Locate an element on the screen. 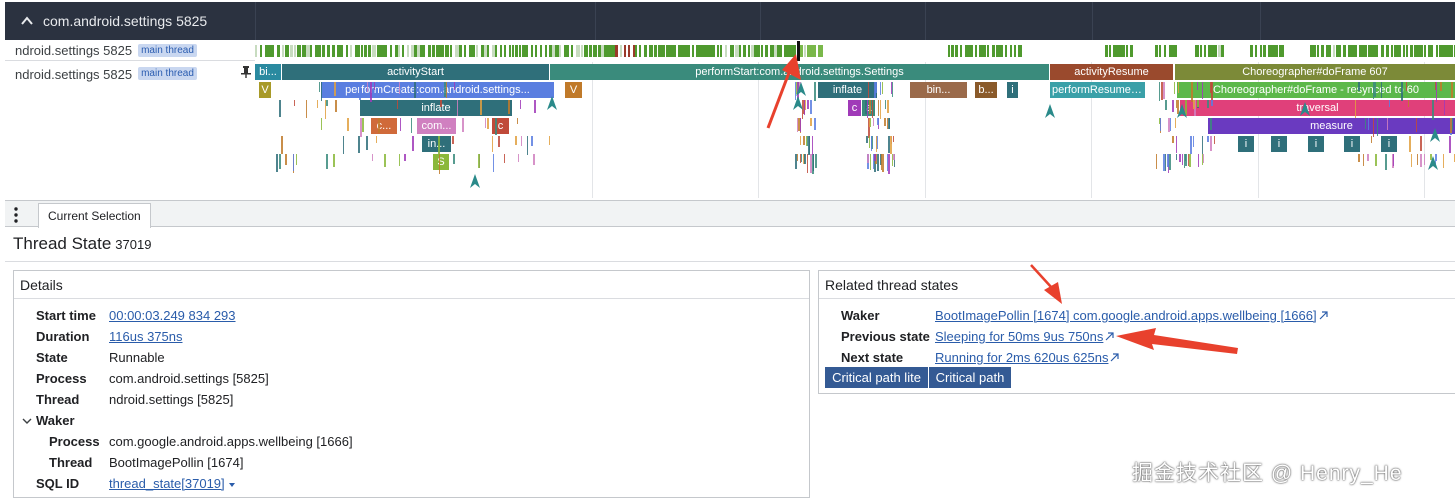 This screenshot has width=1455, height=502. start-time-link: 00:00:03.249 834 293 is located at coordinates (172, 315).